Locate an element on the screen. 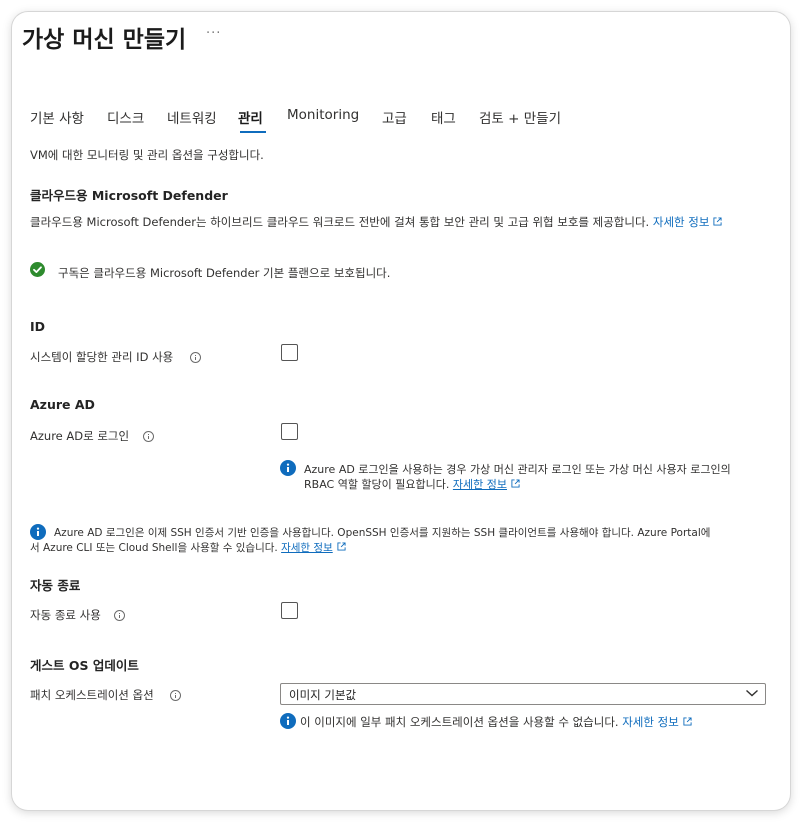 The width and height of the screenshot is (803, 824). tab-basics: 기본 사항 is located at coordinates (57, 117).